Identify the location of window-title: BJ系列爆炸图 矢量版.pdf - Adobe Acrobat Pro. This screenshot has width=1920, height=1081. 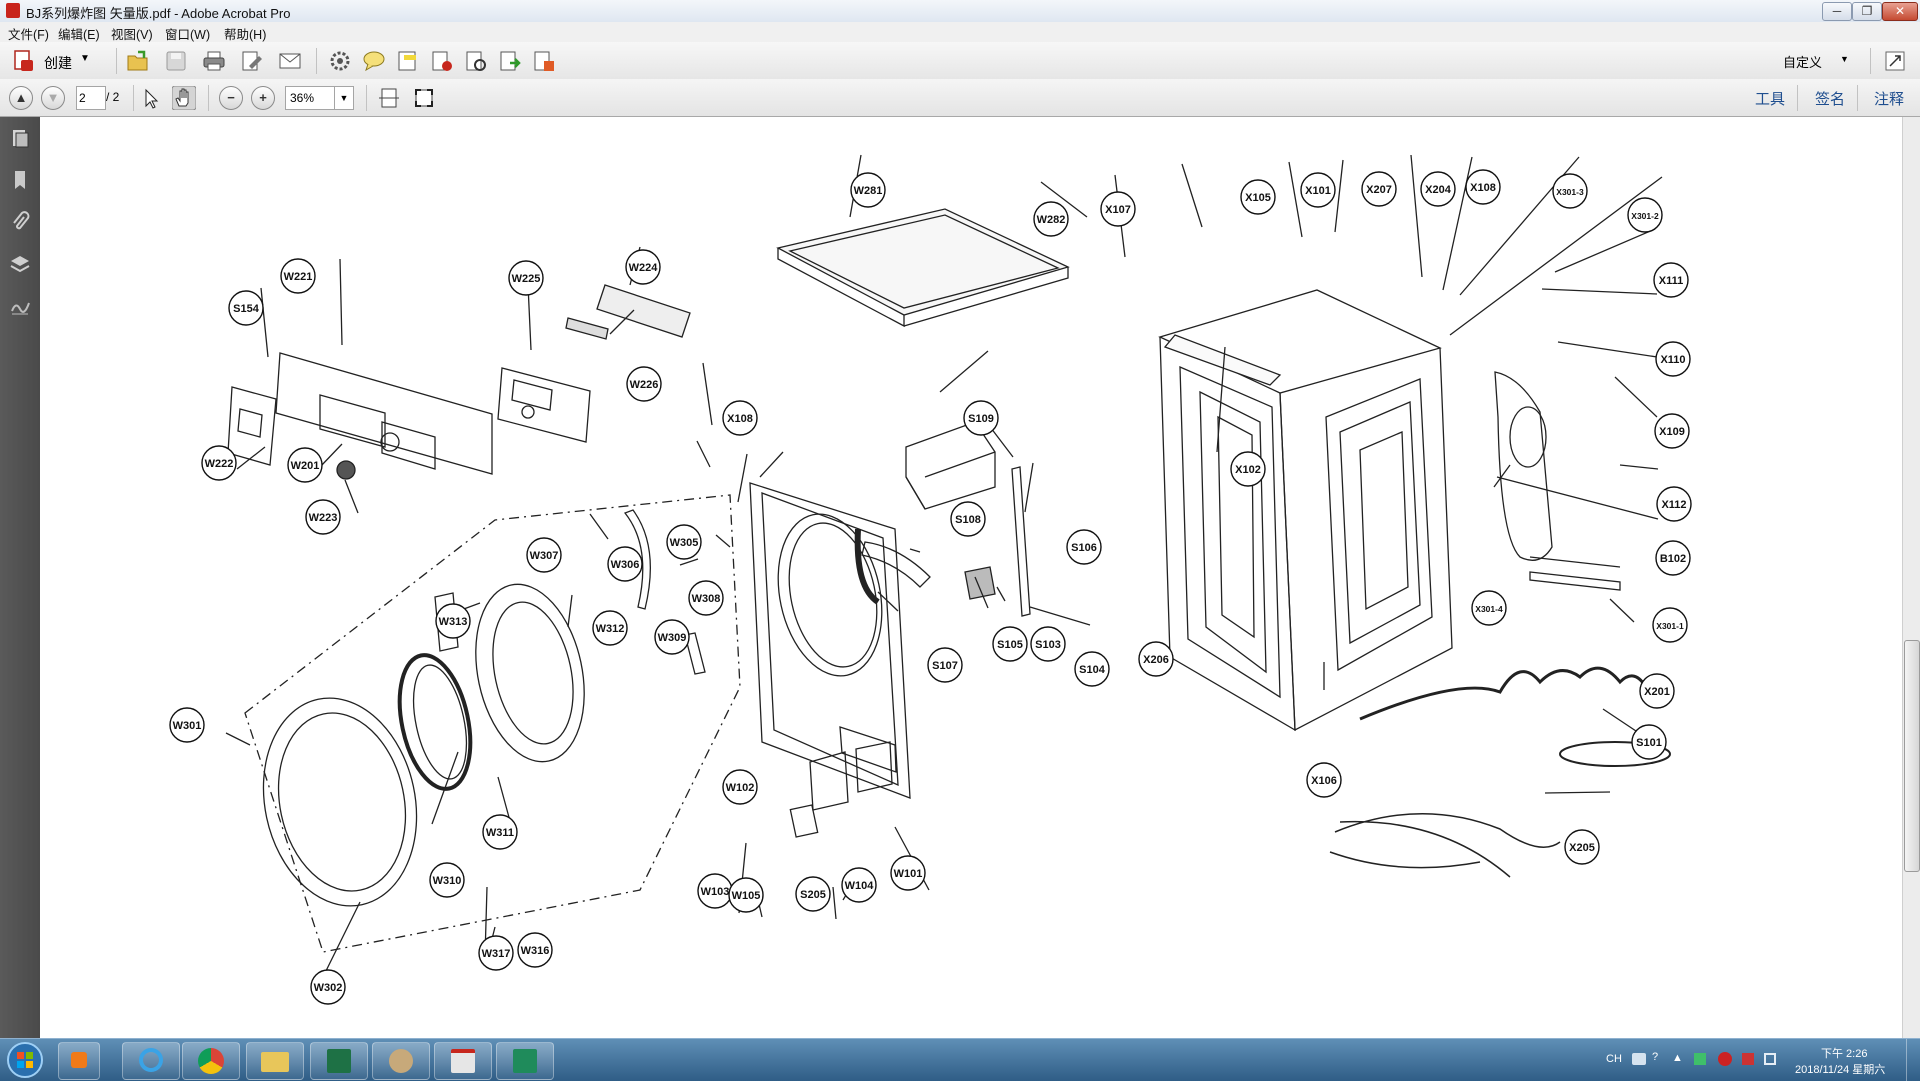
(158, 13).